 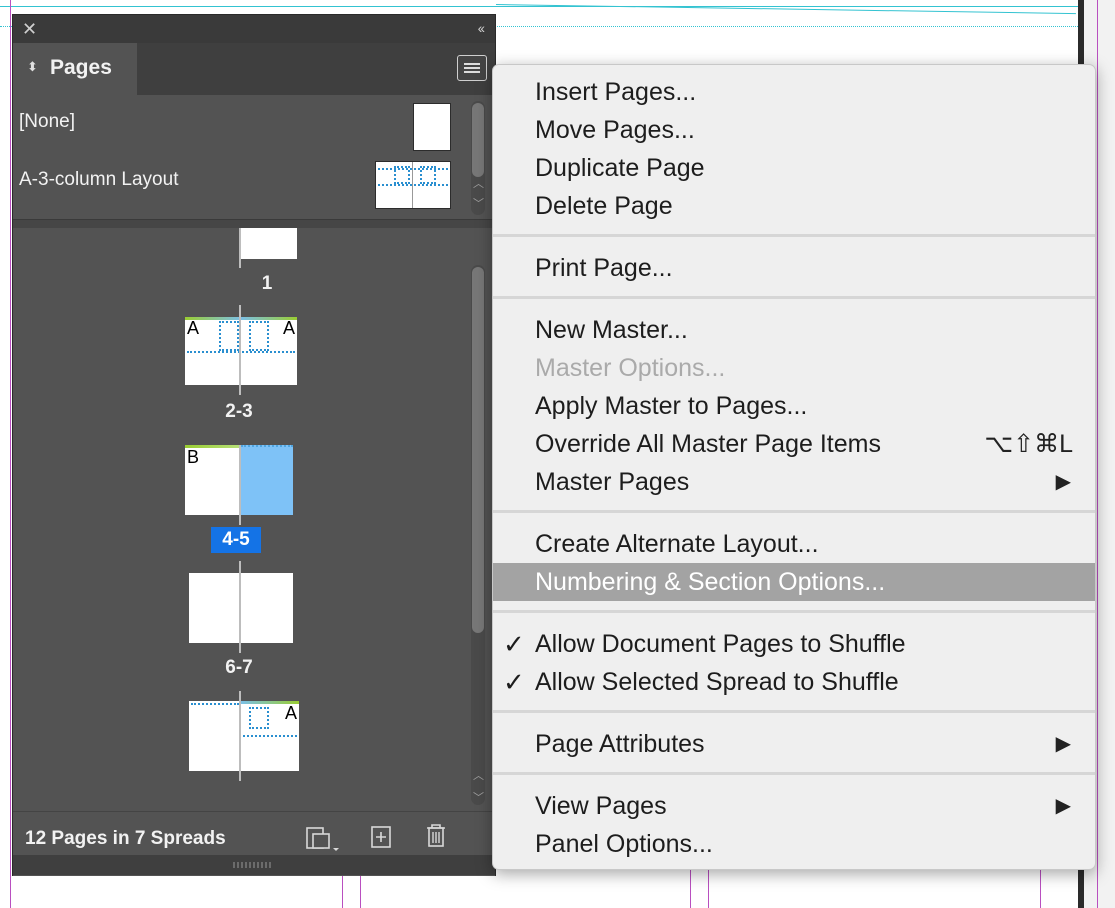 I want to click on menu-item-master-pages: Master Pages ▶, so click(x=794, y=482).